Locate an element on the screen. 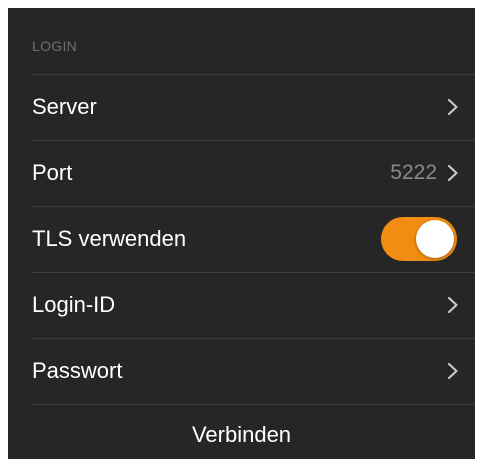 The width and height of the screenshot is (478, 459). tls-row: TLS verwenden is located at coordinates (241, 239).